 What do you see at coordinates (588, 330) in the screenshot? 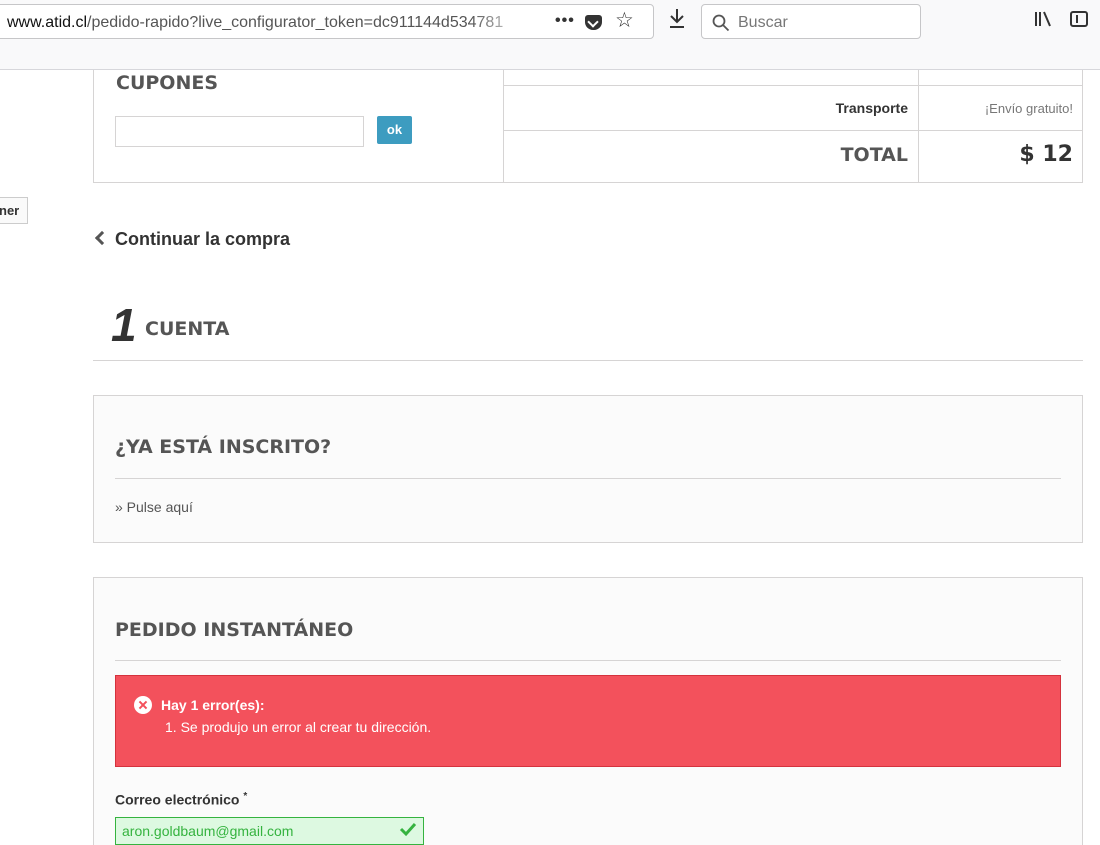
I see `step-heading: 1 CUENTA` at bounding box center [588, 330].